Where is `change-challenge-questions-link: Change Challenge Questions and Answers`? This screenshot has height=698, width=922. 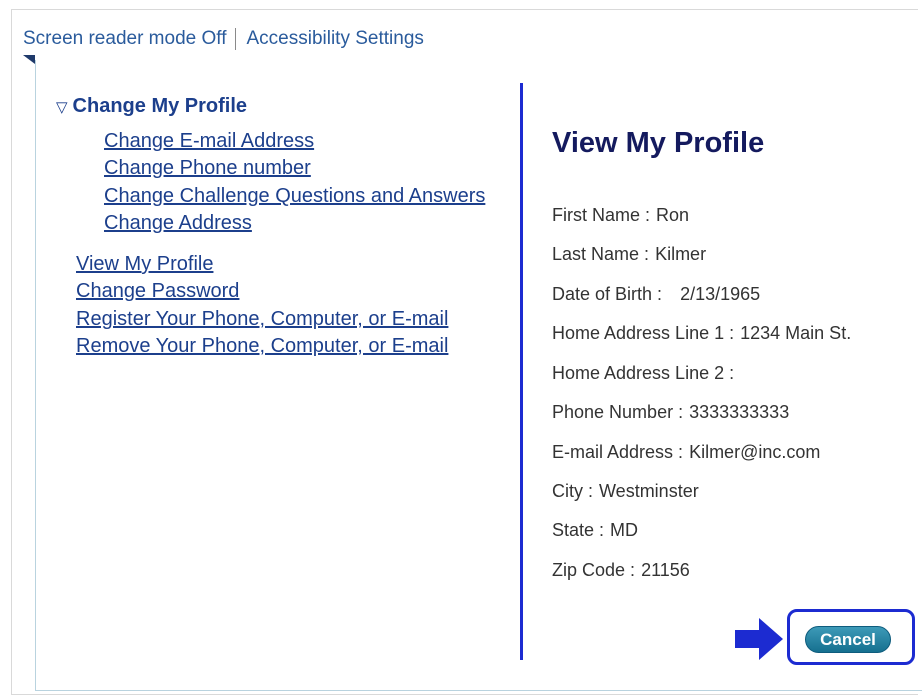
change-challenge-questions-link: Change Challenge Questions and Answers is located at coordinates (294, 196).